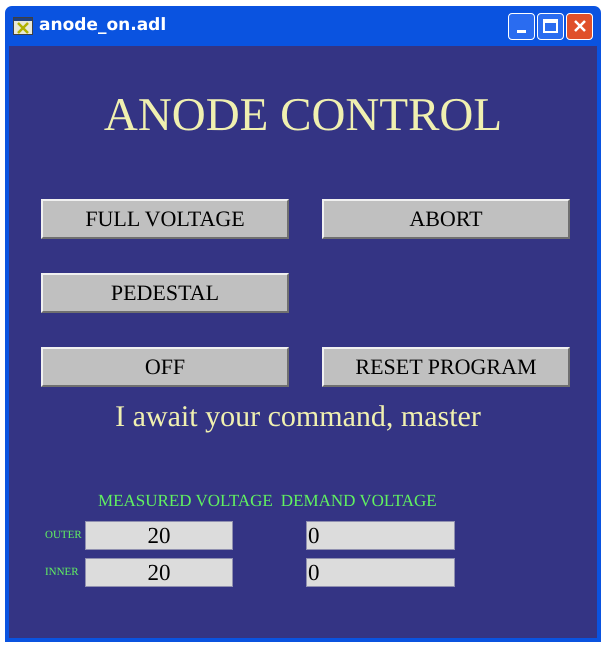 This screenshot has height=646, width=603. Describe the element at coordinates (303, 115) in the screenshot. I see `heading: ANODE CONTROL` at that location.